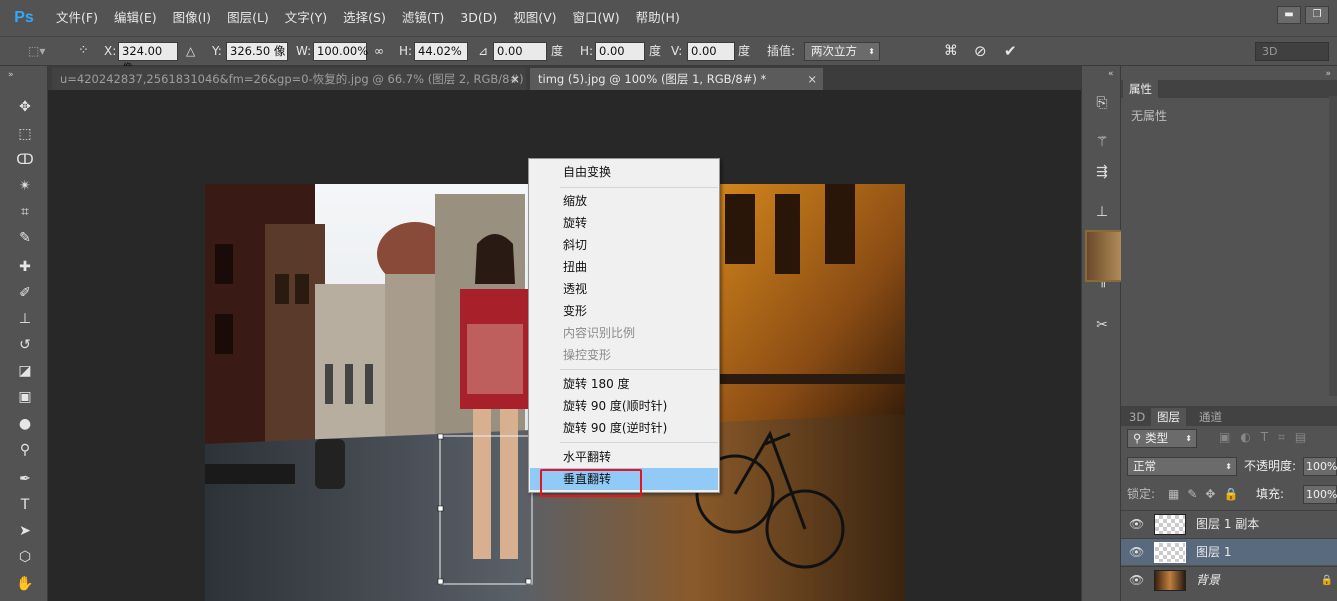 This screenshot has width=1337, height=601. What do you see at coordinates (624, 172) in the screenshot?
I see `menu-item-free-transform: 自由变换` at bounding box center [624, 172].